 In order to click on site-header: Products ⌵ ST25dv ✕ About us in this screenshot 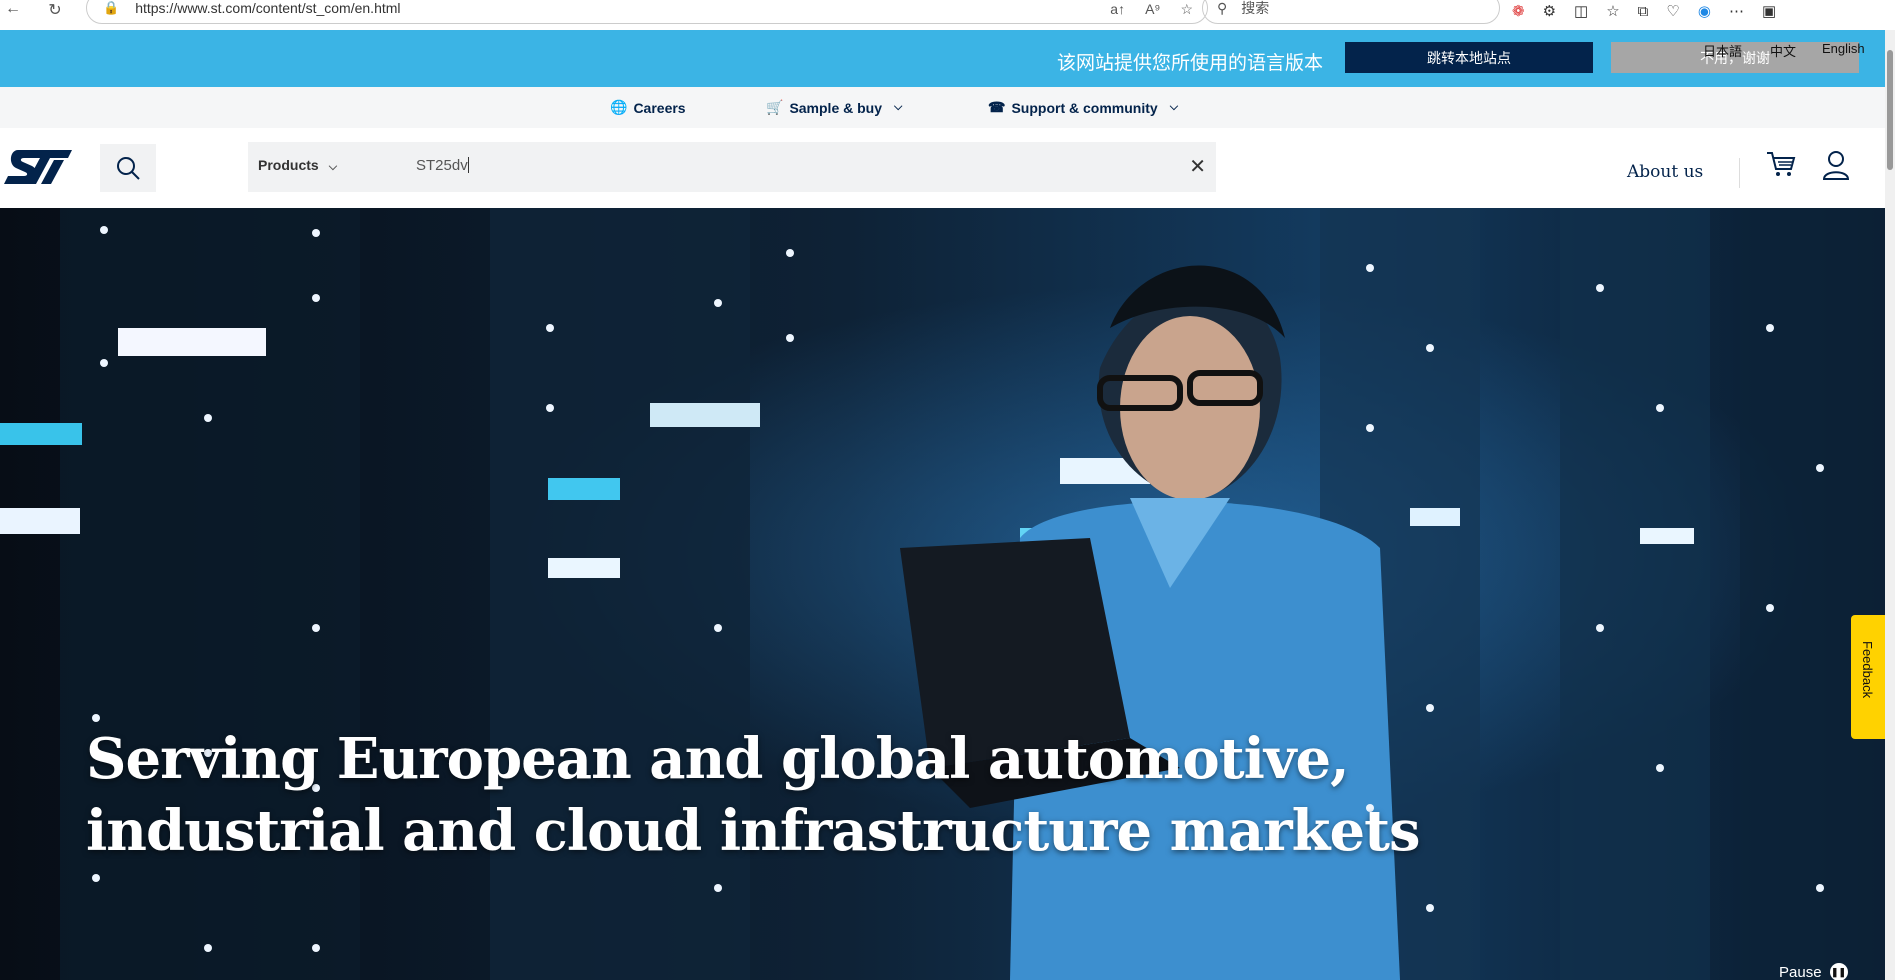, I will do `click(945, 168)`.